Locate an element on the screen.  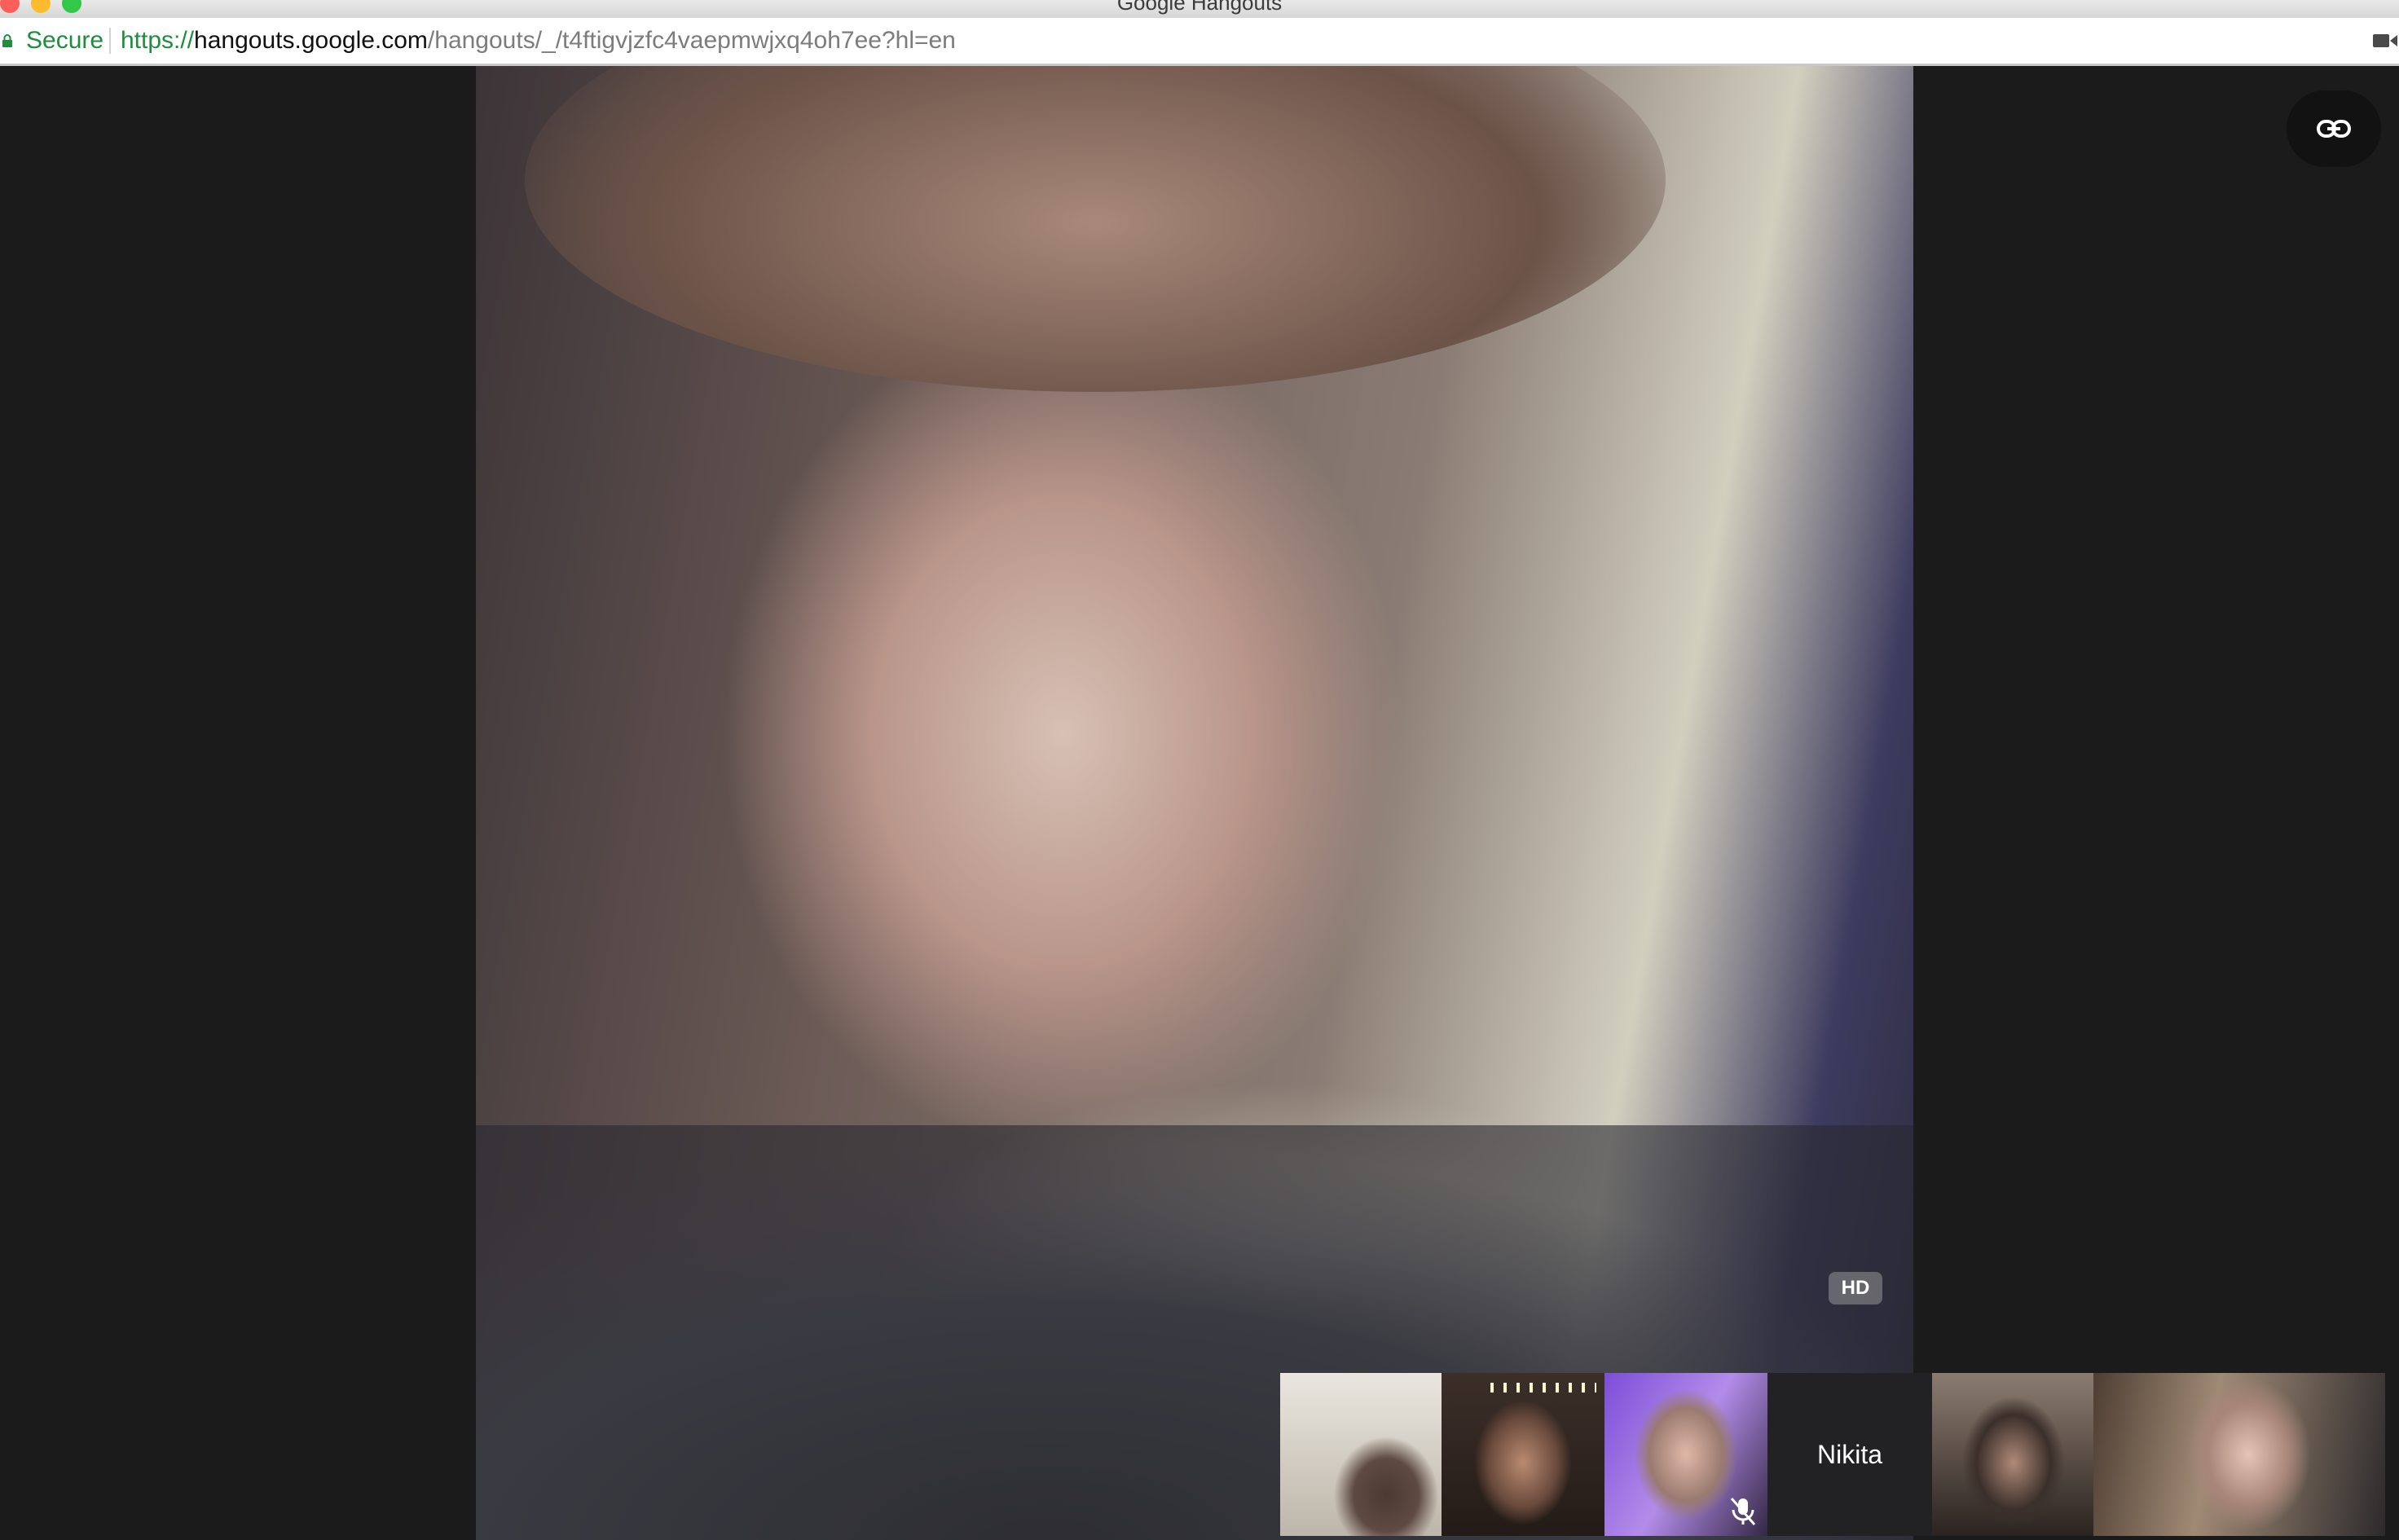
mic-off-icon is located at coordinates (1743, 1511).